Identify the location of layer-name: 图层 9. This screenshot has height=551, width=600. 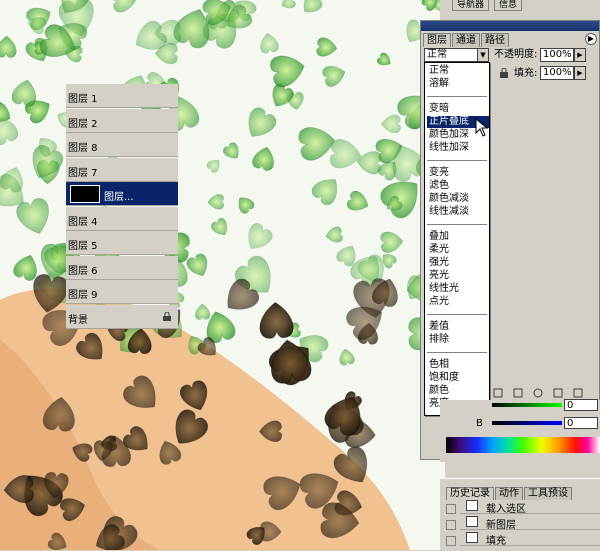
(83, 295).